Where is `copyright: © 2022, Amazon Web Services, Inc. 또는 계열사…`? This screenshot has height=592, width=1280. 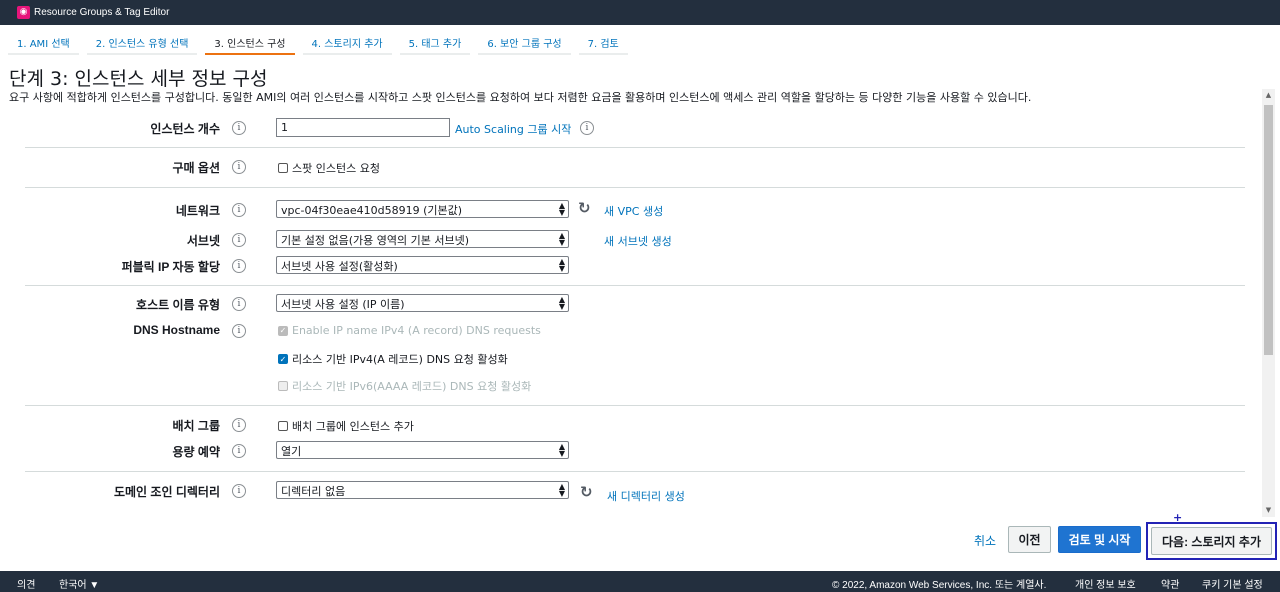
copyright: © 2022, Amazon Web Services, Inc. 또는 계열사… is located at coordinates (939, 585).